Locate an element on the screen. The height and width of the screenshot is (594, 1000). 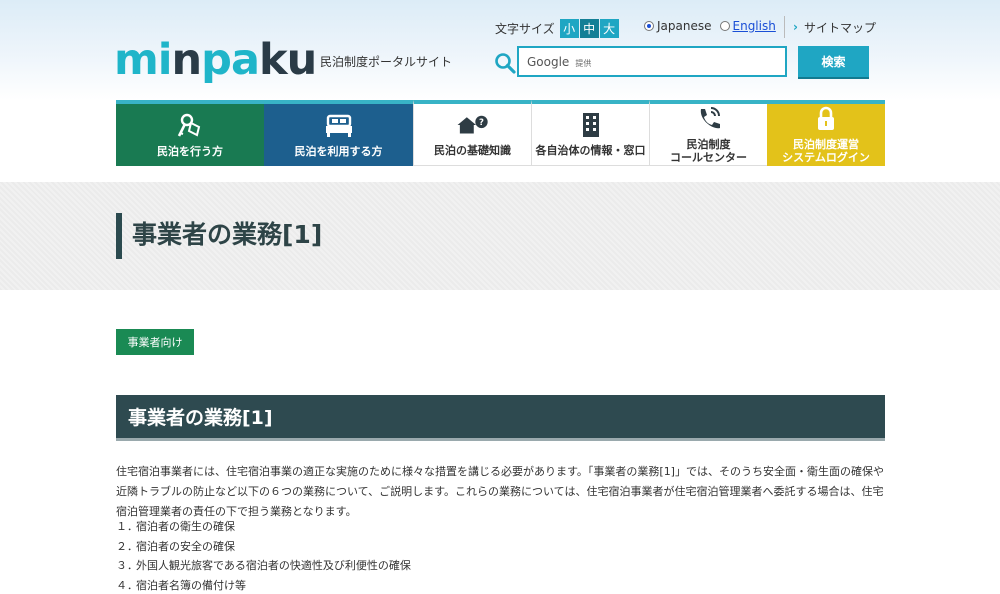
page-title: 事業者の業務[1] is located at coordinates (219, 236).